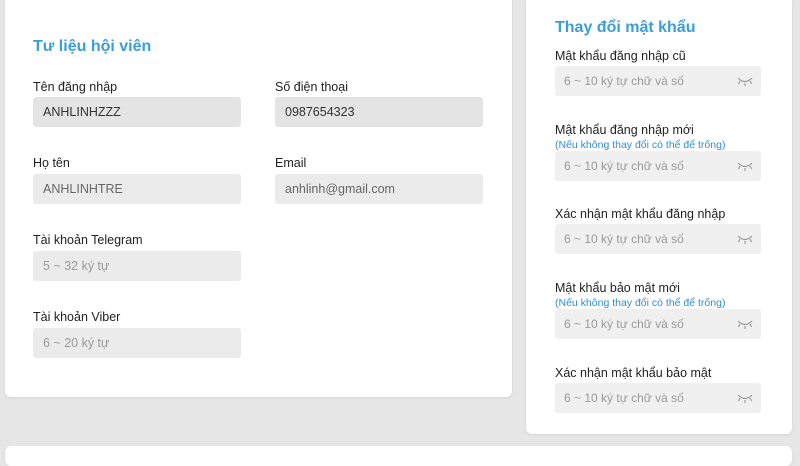 The image size is (800, 466). I want to click on confirm-security-password-label: Xác nhận mật khẩu bảo mật, so click(633, 373).